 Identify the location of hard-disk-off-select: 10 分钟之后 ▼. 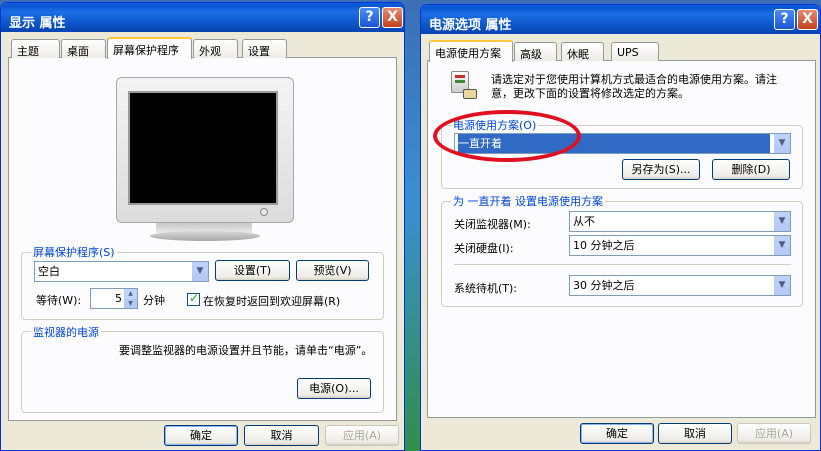
(680, 245).